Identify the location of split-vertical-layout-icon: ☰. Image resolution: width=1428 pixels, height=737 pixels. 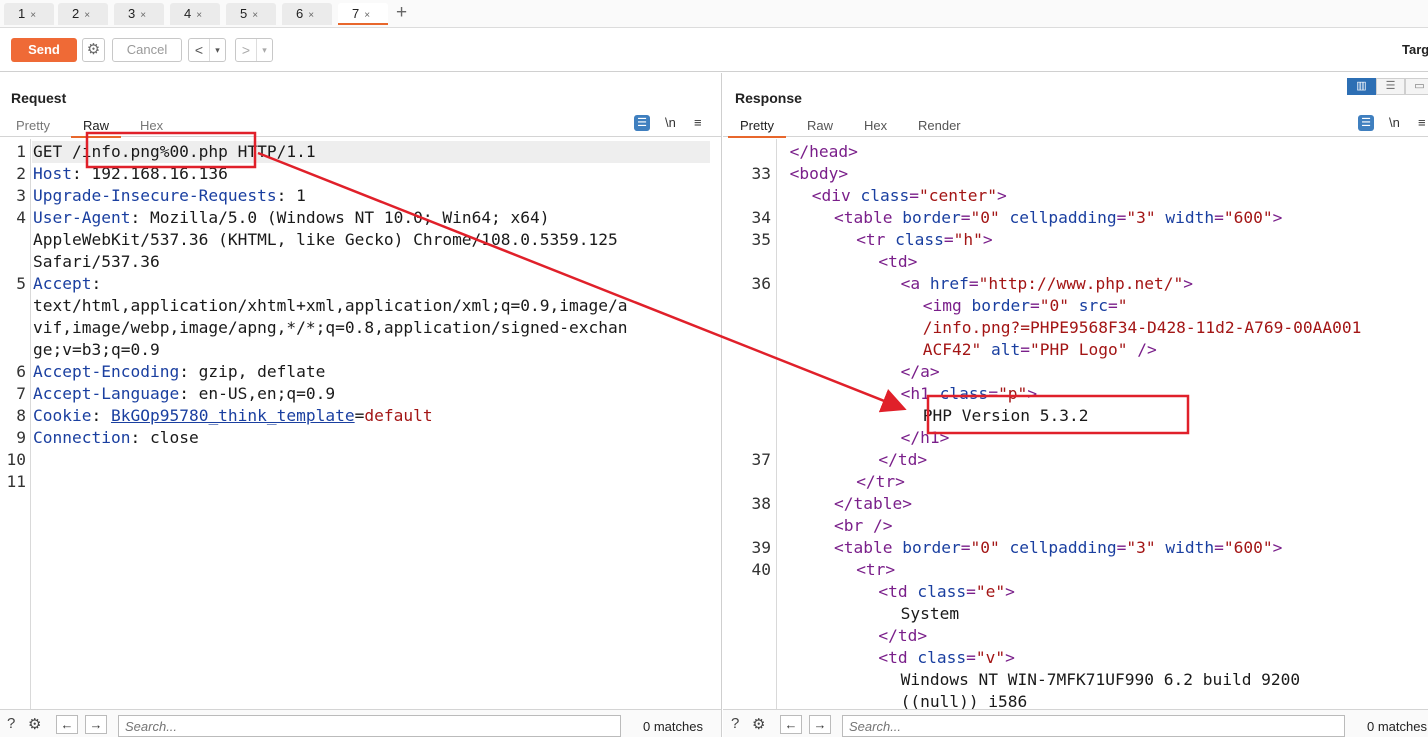
(1390, 86).